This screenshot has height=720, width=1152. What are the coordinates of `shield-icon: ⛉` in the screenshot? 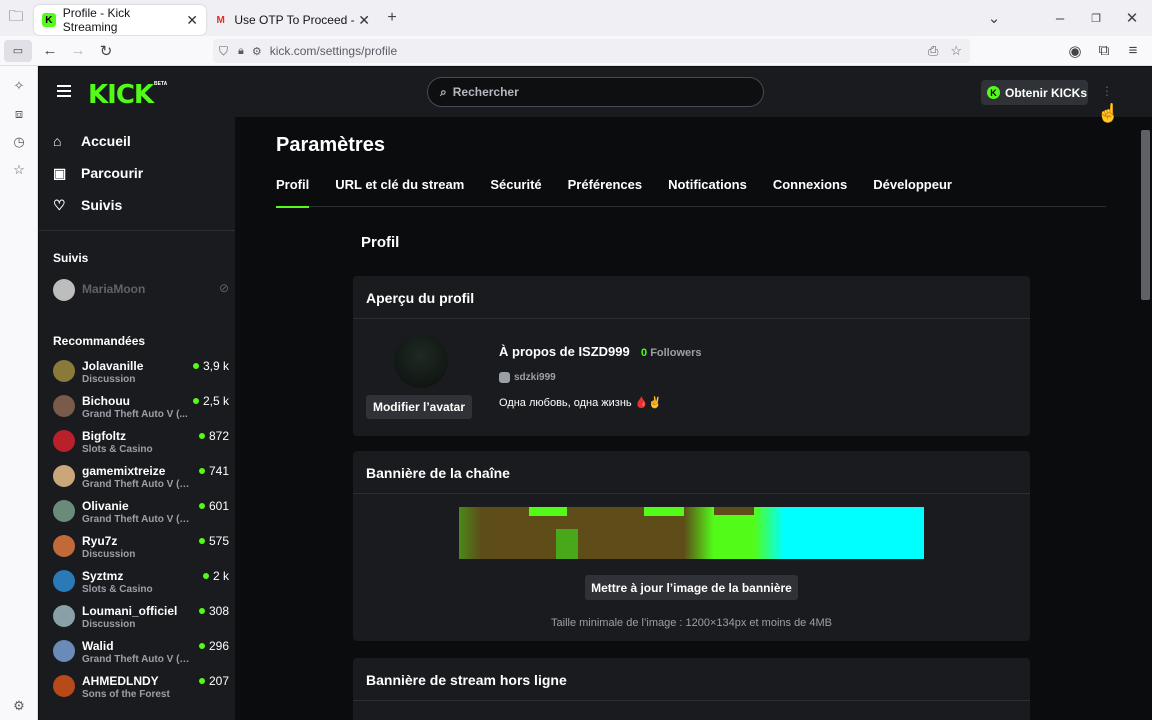 It's located at (223, 51).